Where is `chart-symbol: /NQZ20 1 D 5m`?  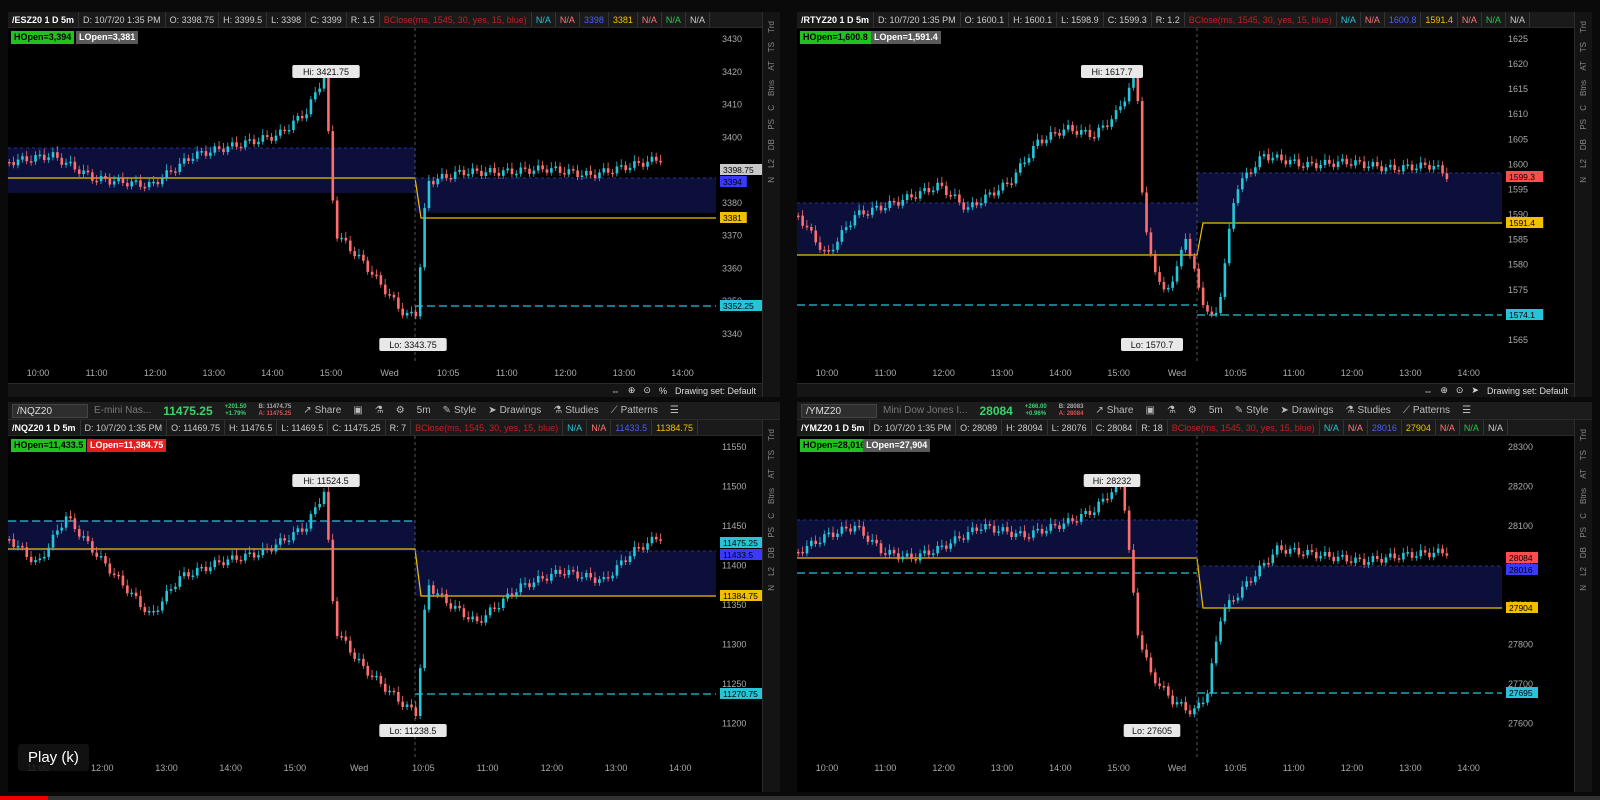 chart-symbol: /NQZ20 1 D 5m is located at coordinates (44, 427).